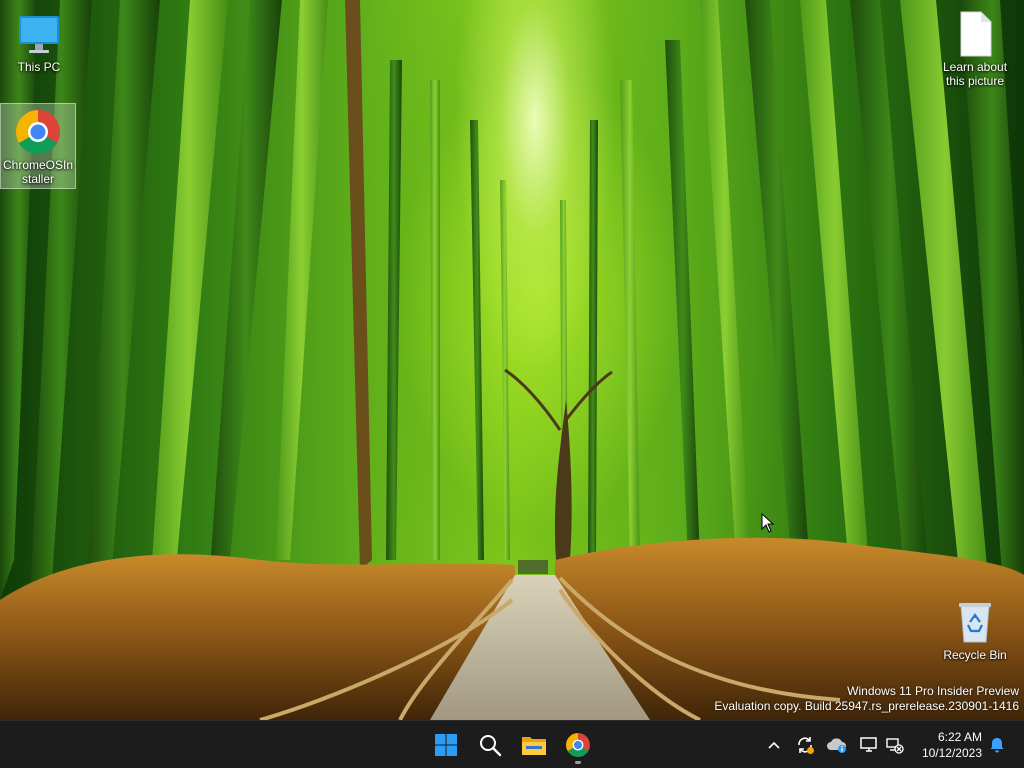  I want to click on sync-tray-button, so click(805, 745).